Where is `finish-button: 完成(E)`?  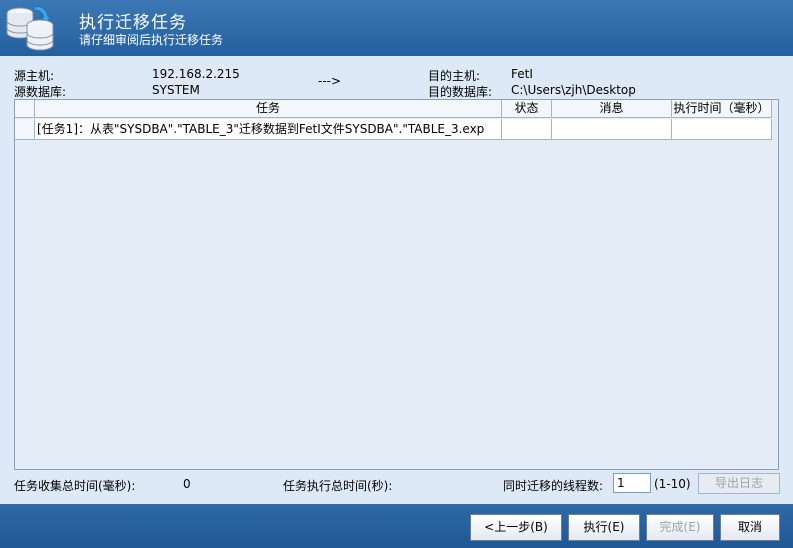
finish-button: 完成(E) is located at coordinates (680, 527).